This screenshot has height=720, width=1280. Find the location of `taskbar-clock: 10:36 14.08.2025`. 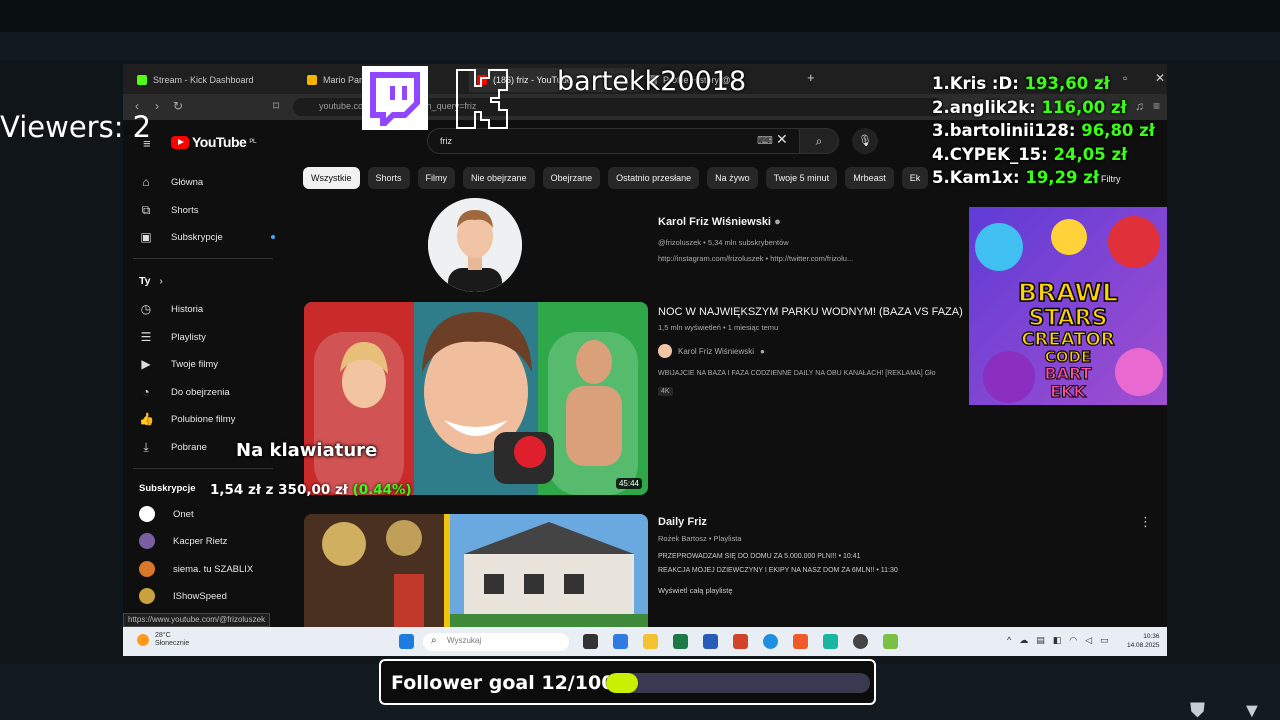

taskbar-clock: 10:36 14.08.2025 is located at coordinates (1143, 641).